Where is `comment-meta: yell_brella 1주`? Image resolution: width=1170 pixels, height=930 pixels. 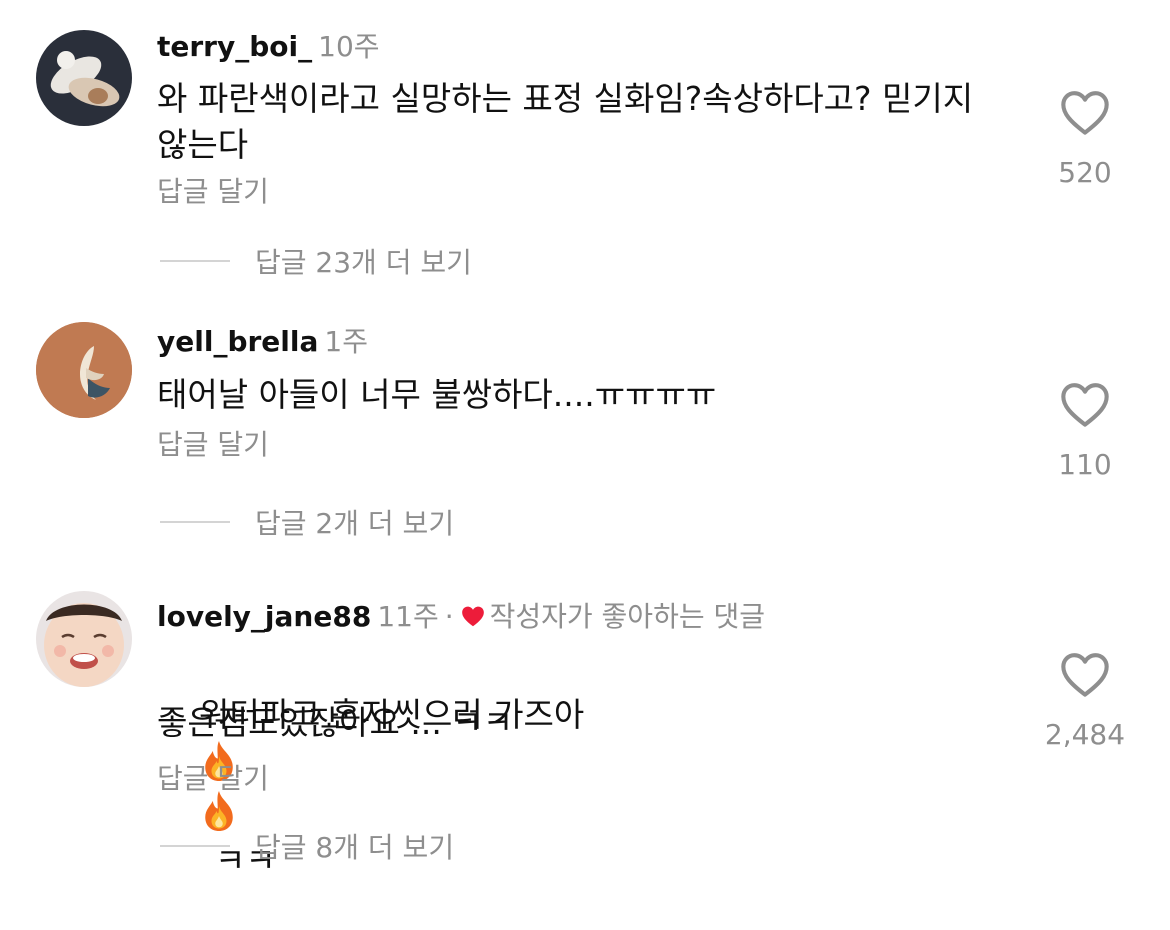 comment-meta: yell_brella 1주 is located at coordinates (262, 342).